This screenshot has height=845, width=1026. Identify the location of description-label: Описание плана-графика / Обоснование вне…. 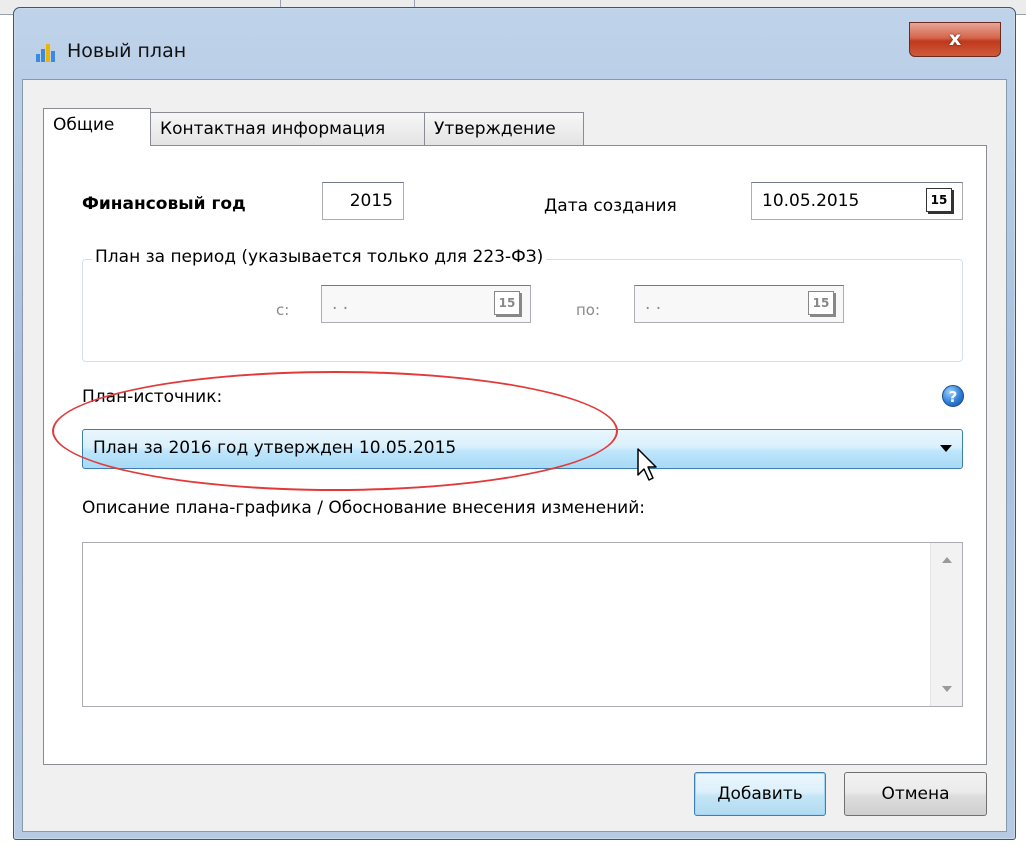
(364, 508).